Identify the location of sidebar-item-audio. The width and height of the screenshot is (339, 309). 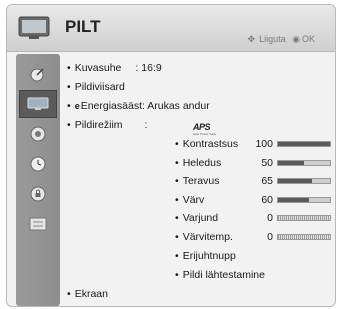
(38, 134).